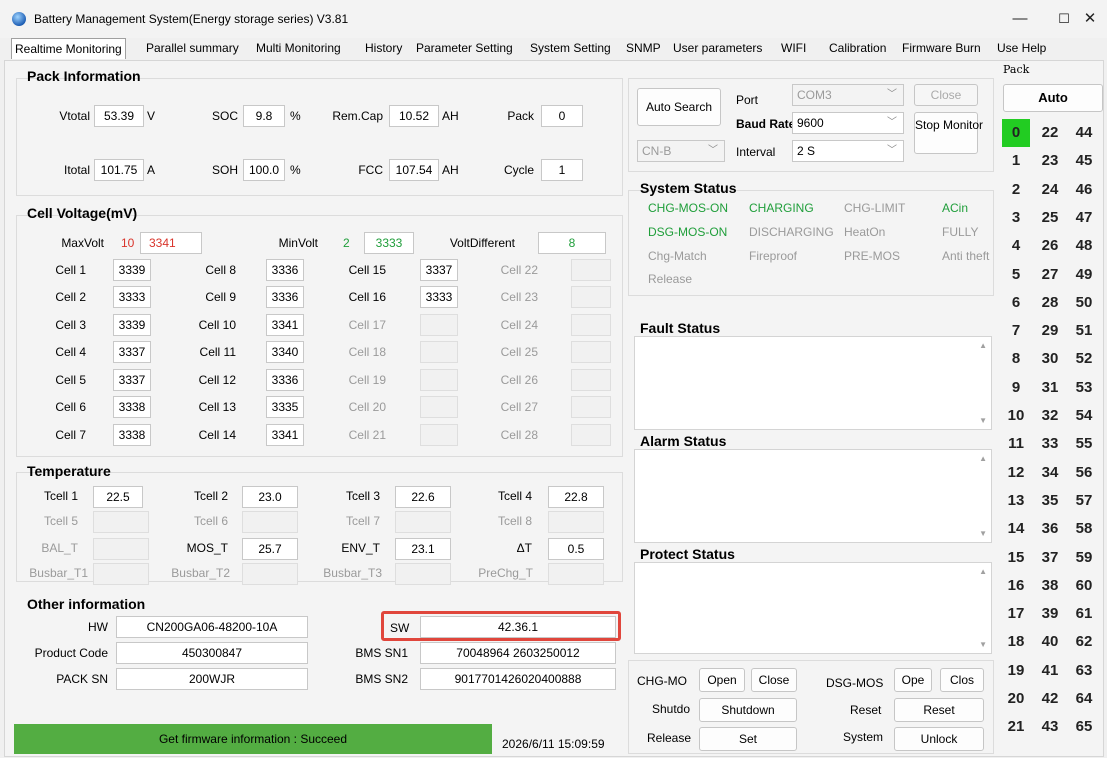 This screenshot has width=1107, height=758. Describe the element at coordinates (1016, 727) in the screenshot. I see `pack-item-21: 21` at that location.